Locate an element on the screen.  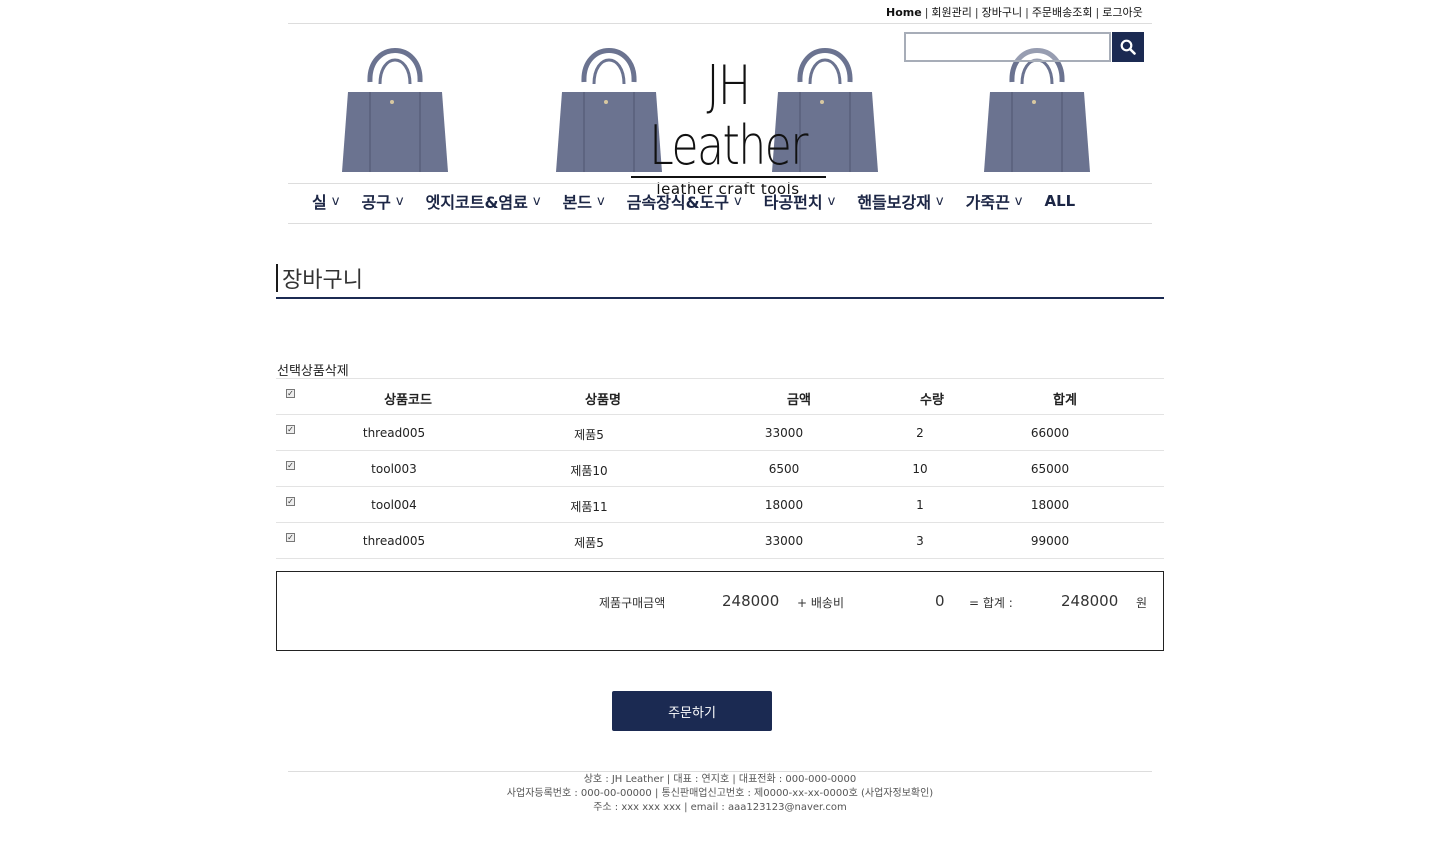
member-link: 회원관리 is located at coordinates (951, 12).